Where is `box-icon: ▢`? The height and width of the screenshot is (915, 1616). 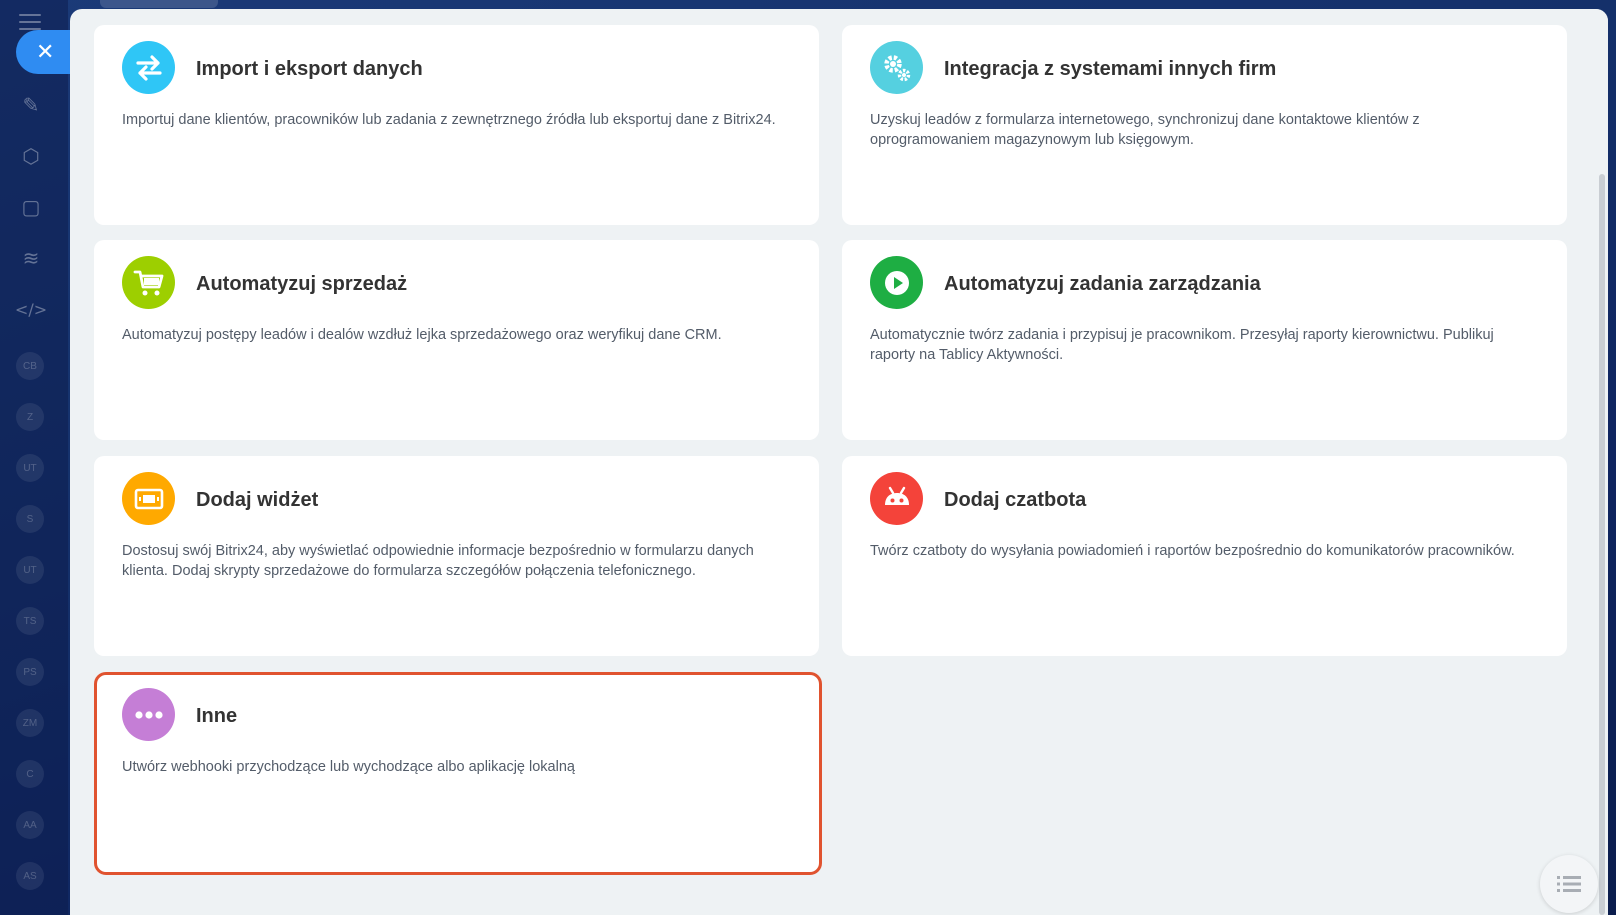 box-icon: ▢ is located at coordinates (31, 207).